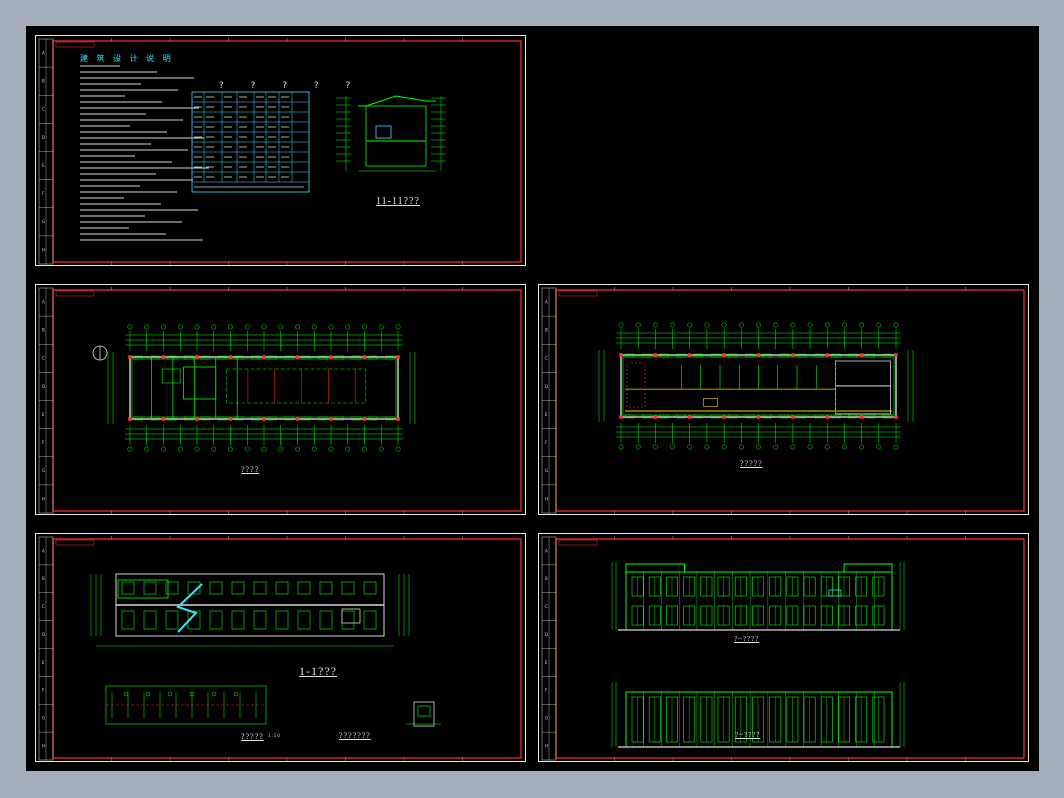 The height and width of the screenshot is (798, 1064). Describe the element at coordinates (252, 736) in the screenshot. I see `detail-1-title: ?????` at that location.